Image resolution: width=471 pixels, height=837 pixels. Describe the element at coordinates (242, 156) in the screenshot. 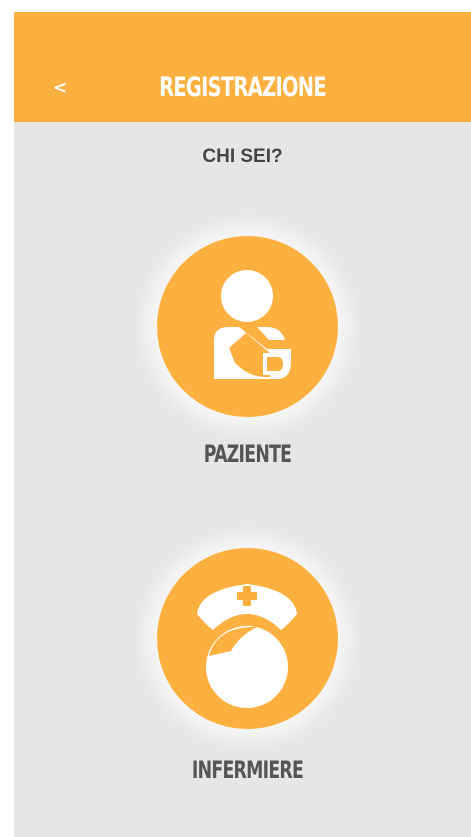

I see `question-heading: CHI SEI?` at that location.